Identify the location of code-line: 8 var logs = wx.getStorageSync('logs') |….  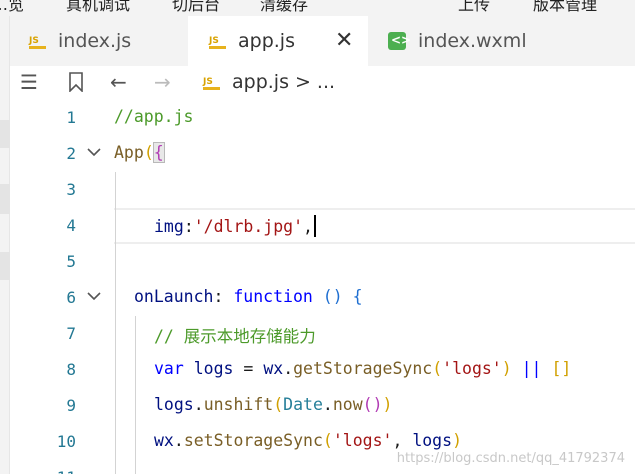
(322, 370).